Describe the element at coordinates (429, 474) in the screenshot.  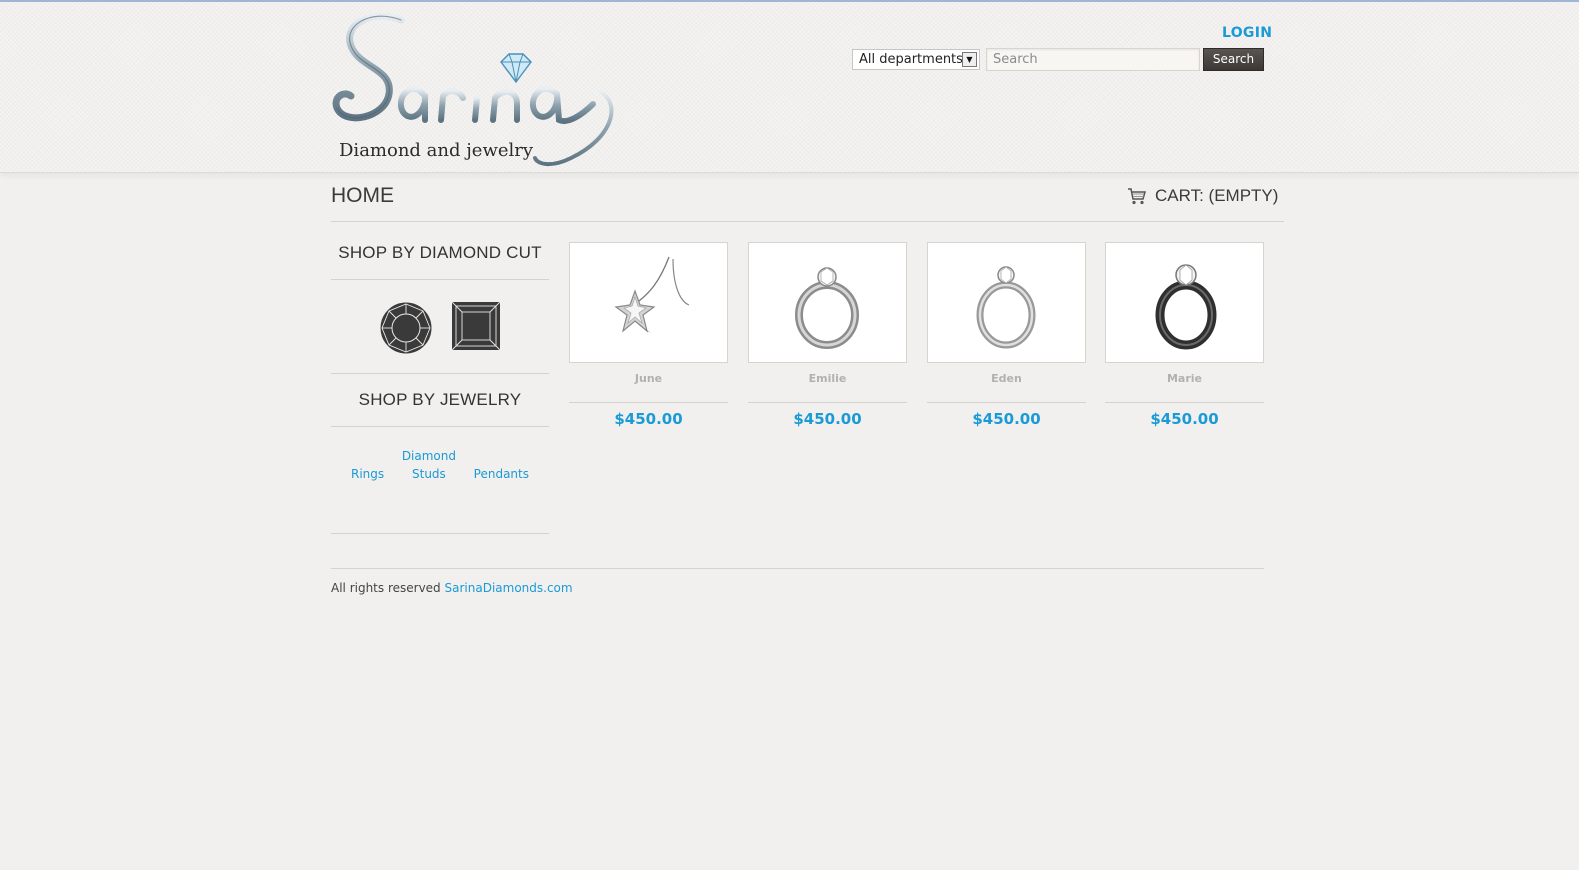
I see `jewelry-link-diamond-studs-line2: Studs` at that location.